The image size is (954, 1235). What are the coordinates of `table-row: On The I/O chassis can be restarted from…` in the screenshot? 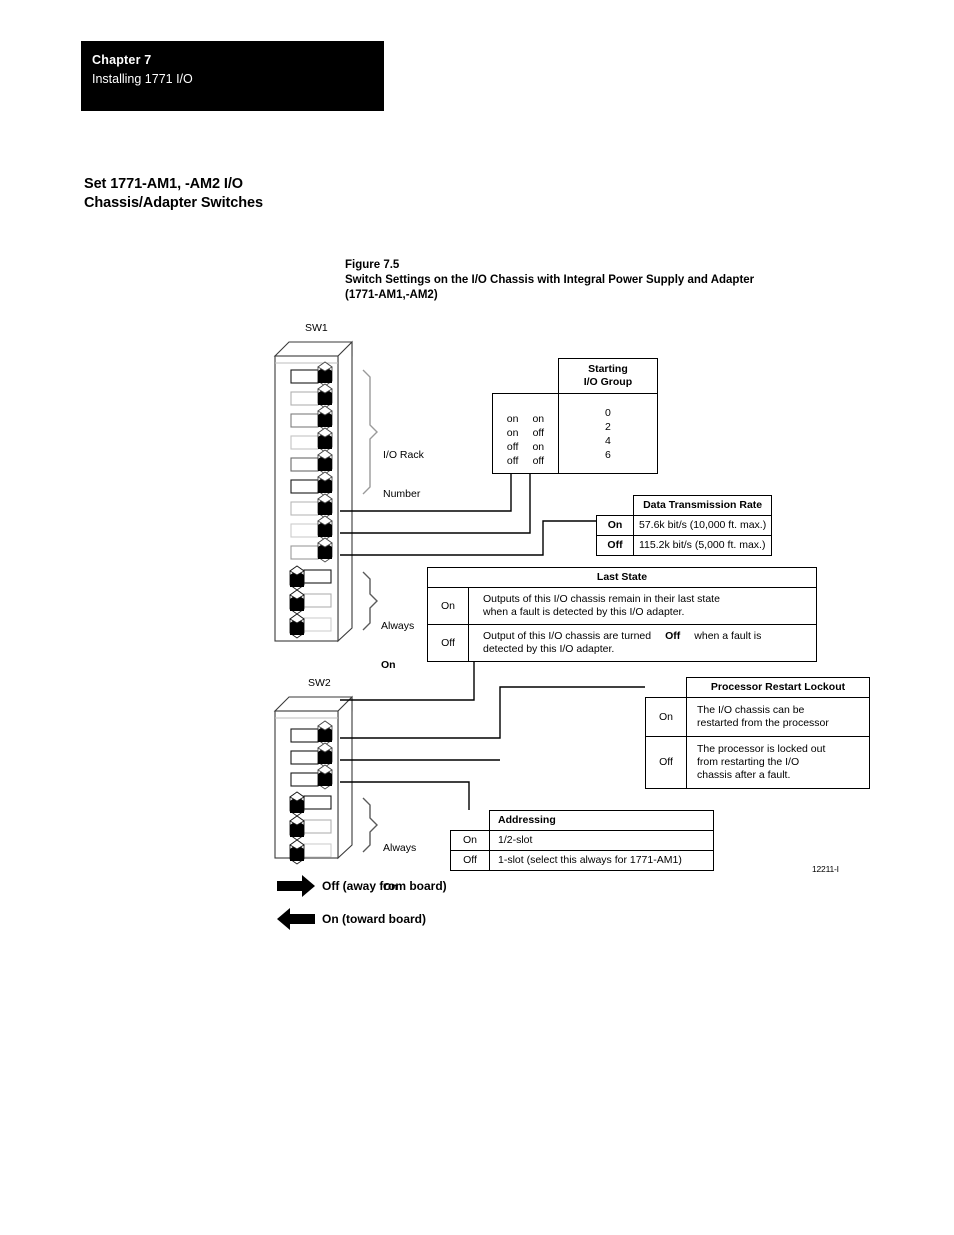 It's located at (757, 717).